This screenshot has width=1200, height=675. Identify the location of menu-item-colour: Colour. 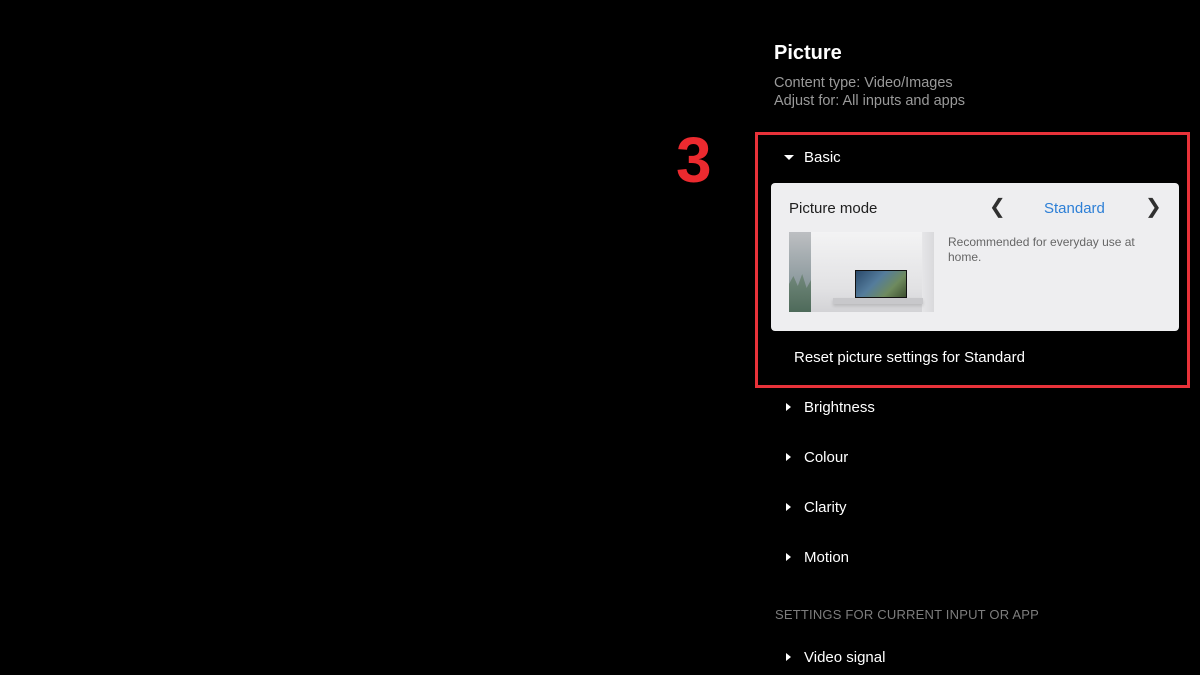
(815, 457).